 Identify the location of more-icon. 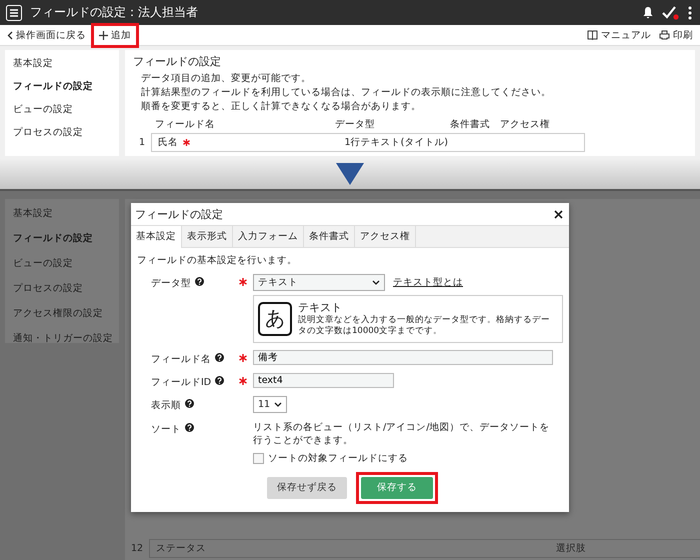
(690, 13).